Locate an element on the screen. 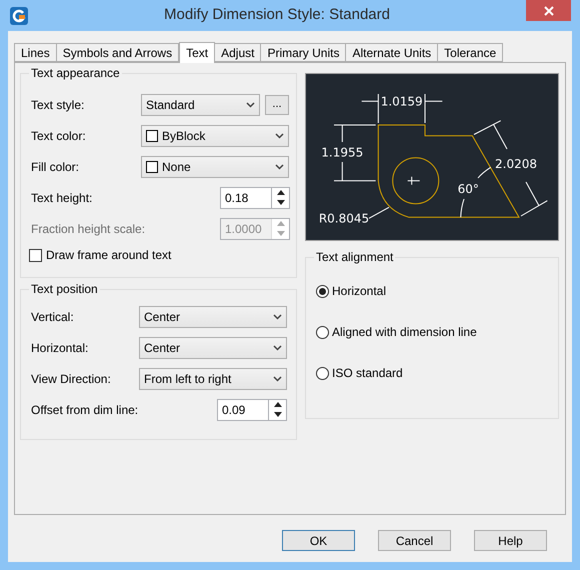 Image resolution: width=580 pixels, height=570 pixels. field-label: Text height: is located at coordinates (62, 198).